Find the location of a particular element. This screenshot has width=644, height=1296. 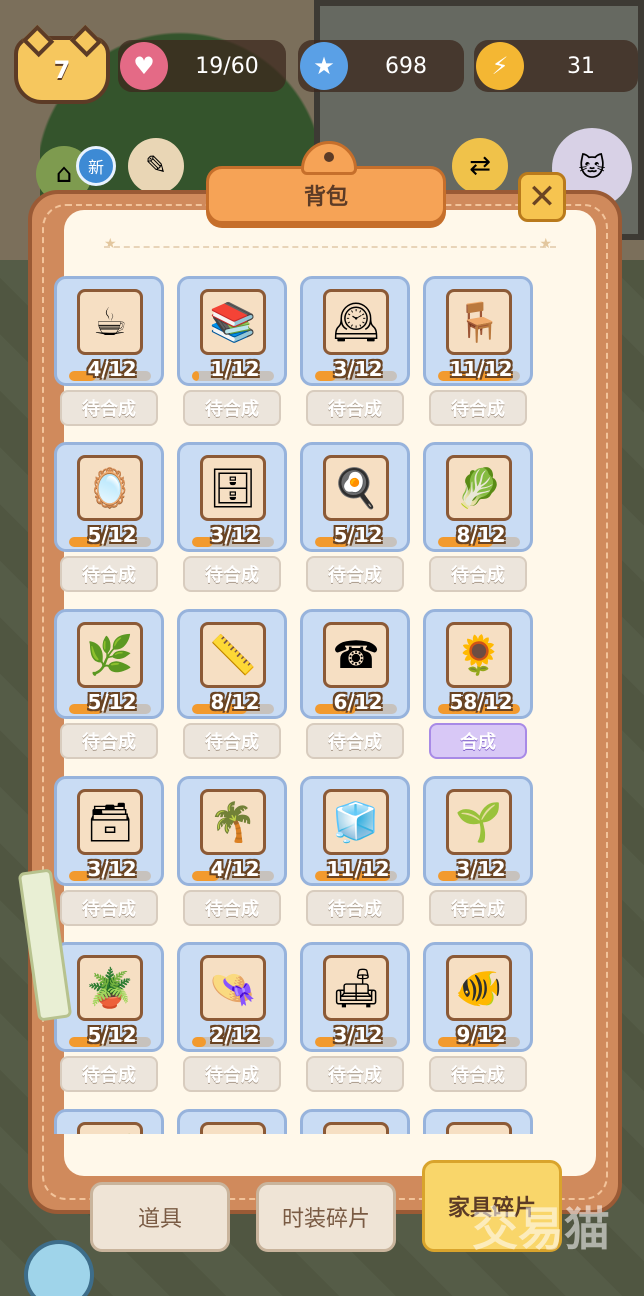

wall-shelf-icon: 🗄 is located at coordinates (233, 488).